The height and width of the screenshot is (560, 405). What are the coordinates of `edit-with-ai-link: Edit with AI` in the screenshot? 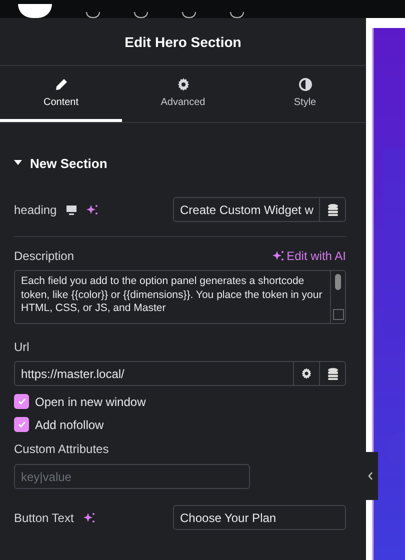 It's located at (309, 256).